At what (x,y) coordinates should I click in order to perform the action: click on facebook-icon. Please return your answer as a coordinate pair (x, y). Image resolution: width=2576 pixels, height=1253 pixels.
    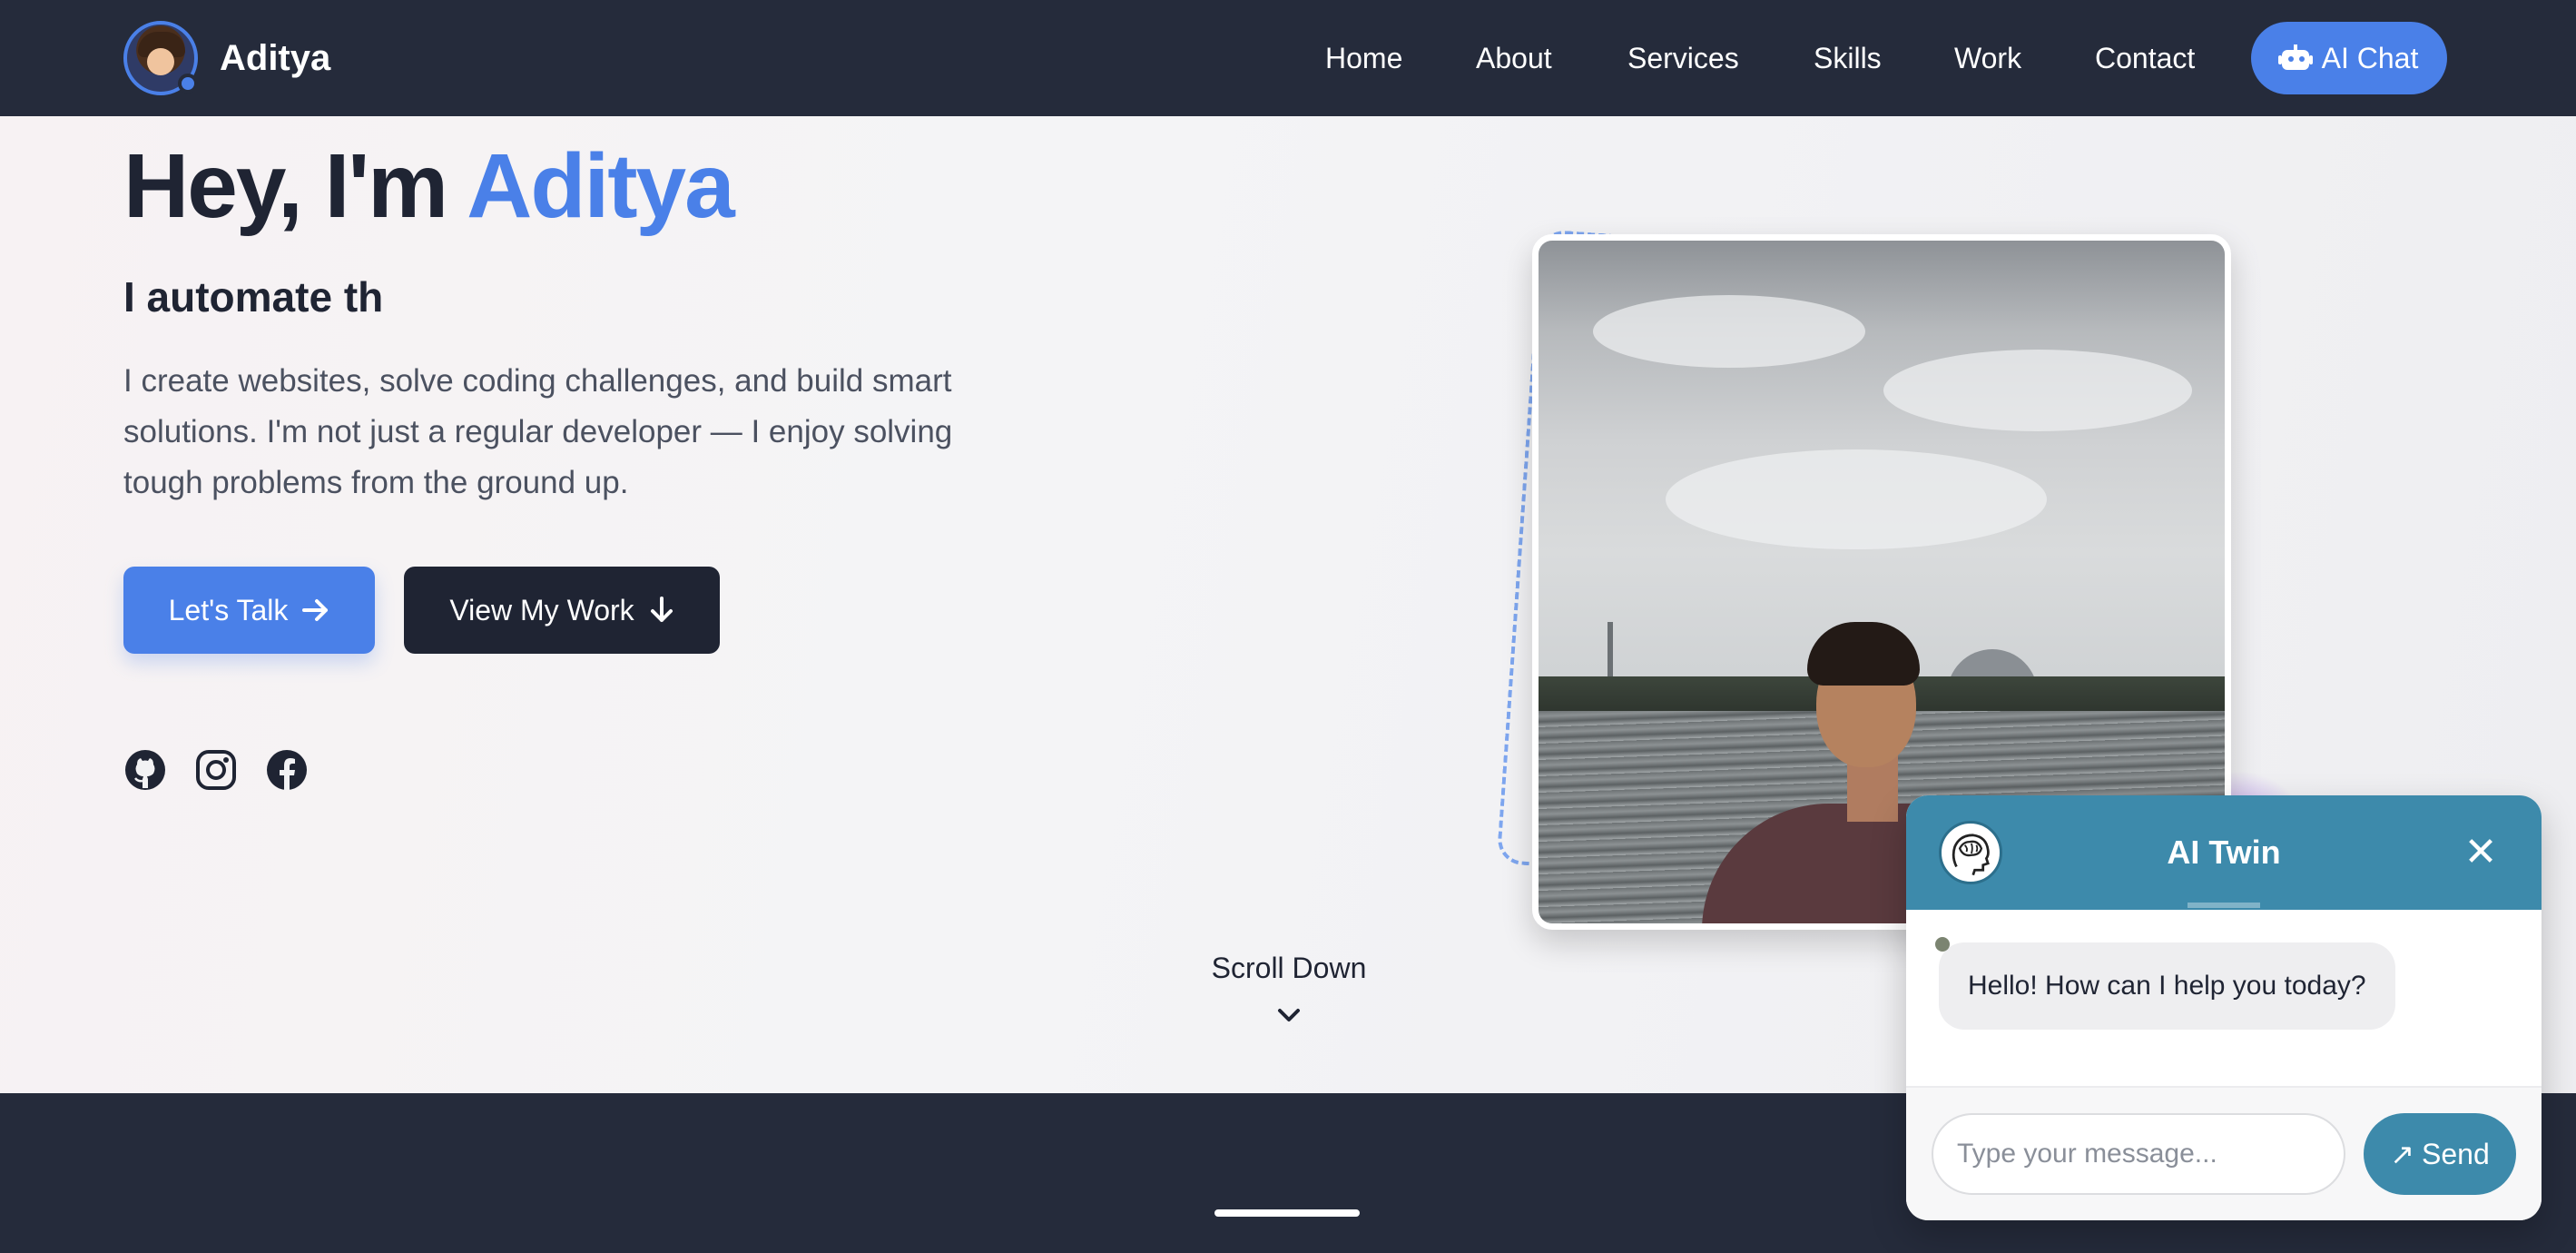
    Looking at the image, I should click on (287, 770).